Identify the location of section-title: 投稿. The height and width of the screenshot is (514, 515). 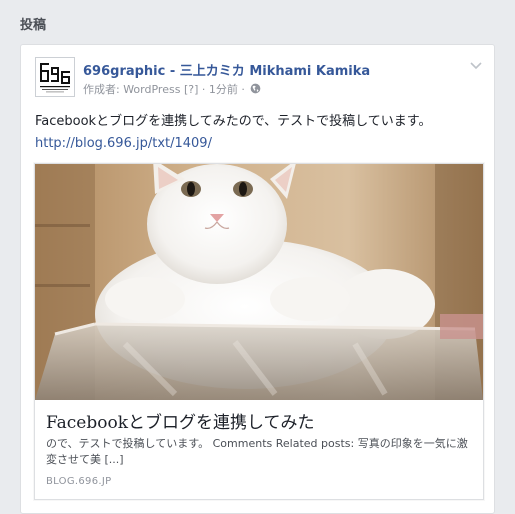
(33, 25).